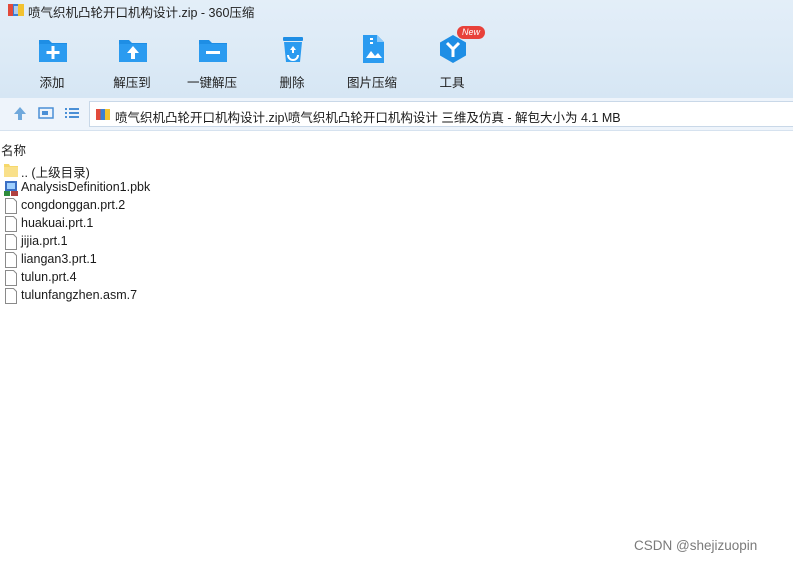  I want to click on title-bar: 喷气织机凸轮开口机构设计.zip - 360压缩, so click(396, 10).